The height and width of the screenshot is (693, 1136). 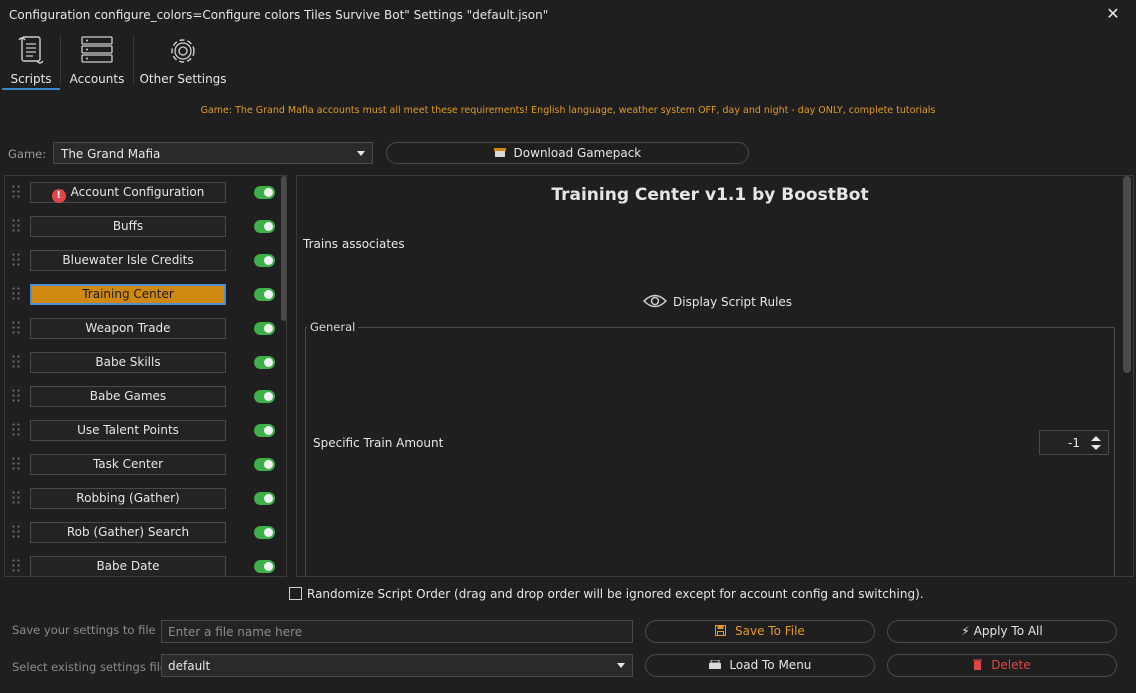 I want to click on settings-file-select: default, so click(x=397, y=665).